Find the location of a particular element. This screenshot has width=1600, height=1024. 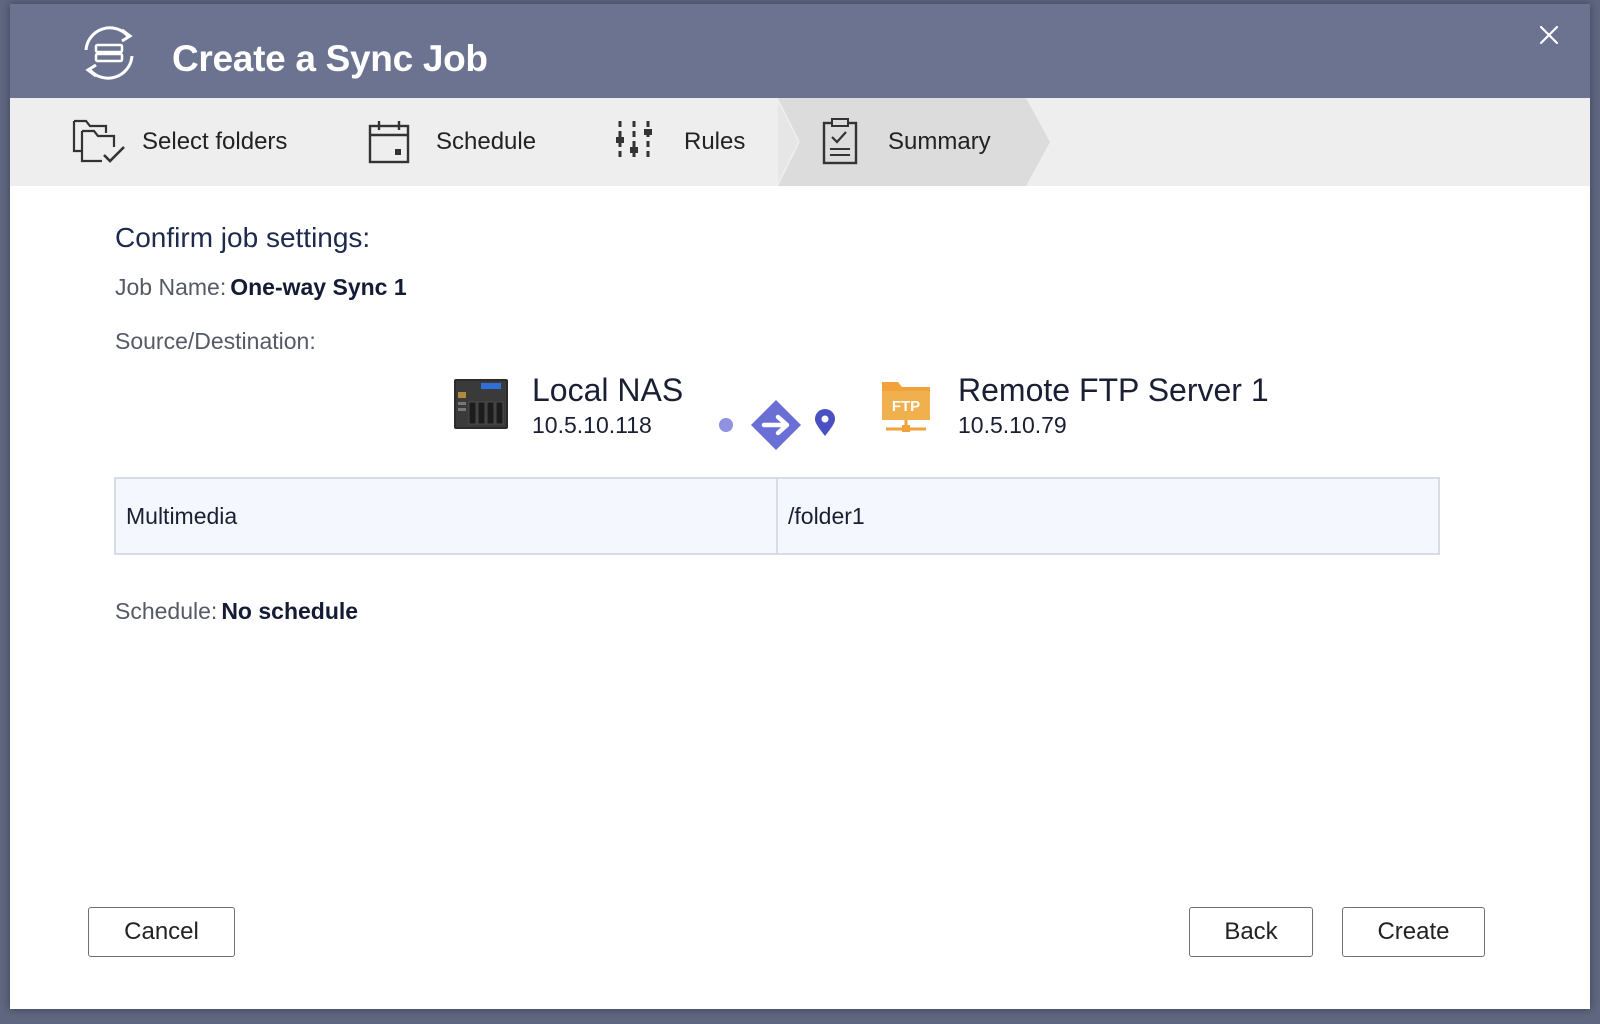

create-button: Create is located at coordinates (1413, 932).